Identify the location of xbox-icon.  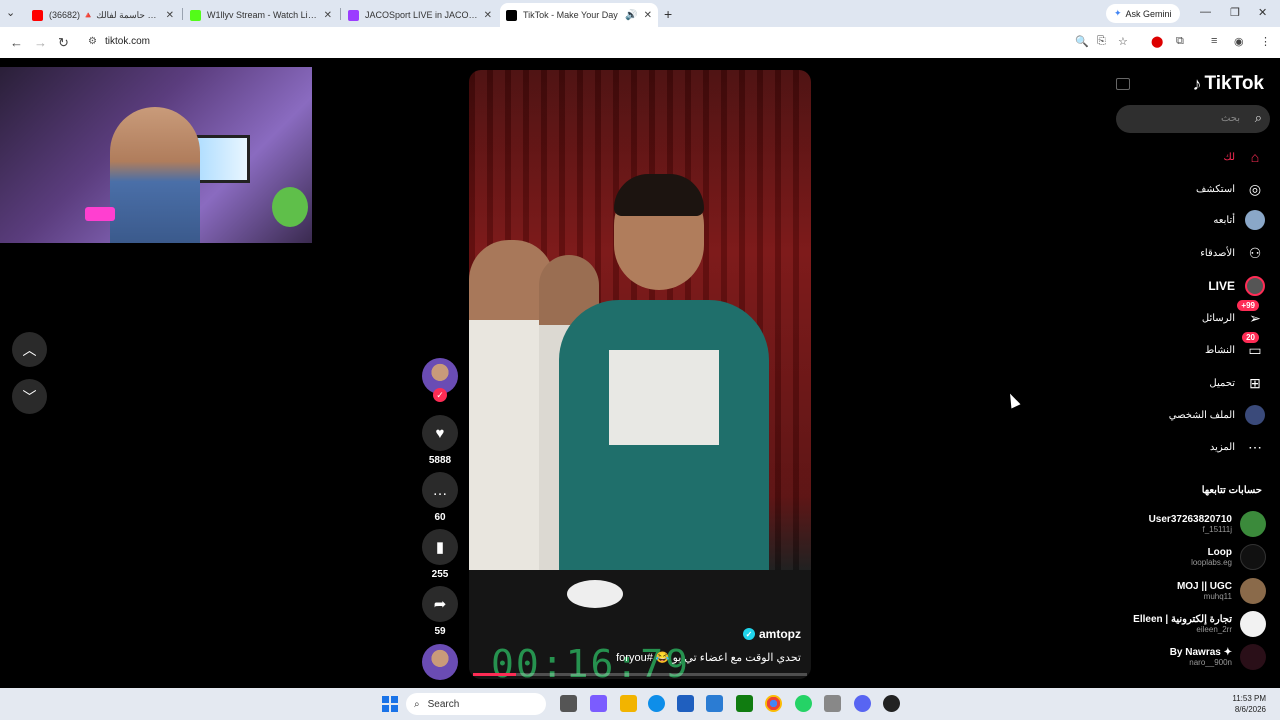
(744, 703).